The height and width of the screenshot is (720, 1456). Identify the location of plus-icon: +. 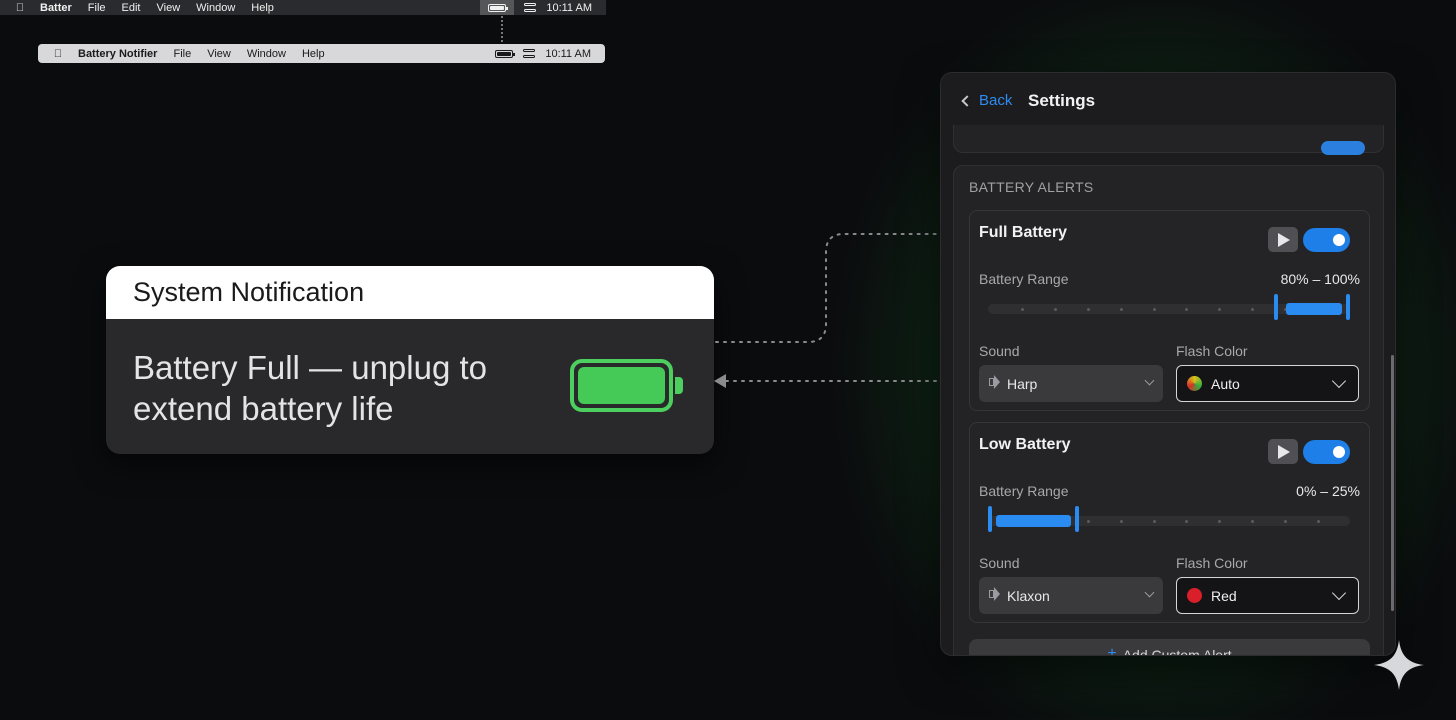
(1112, 650).